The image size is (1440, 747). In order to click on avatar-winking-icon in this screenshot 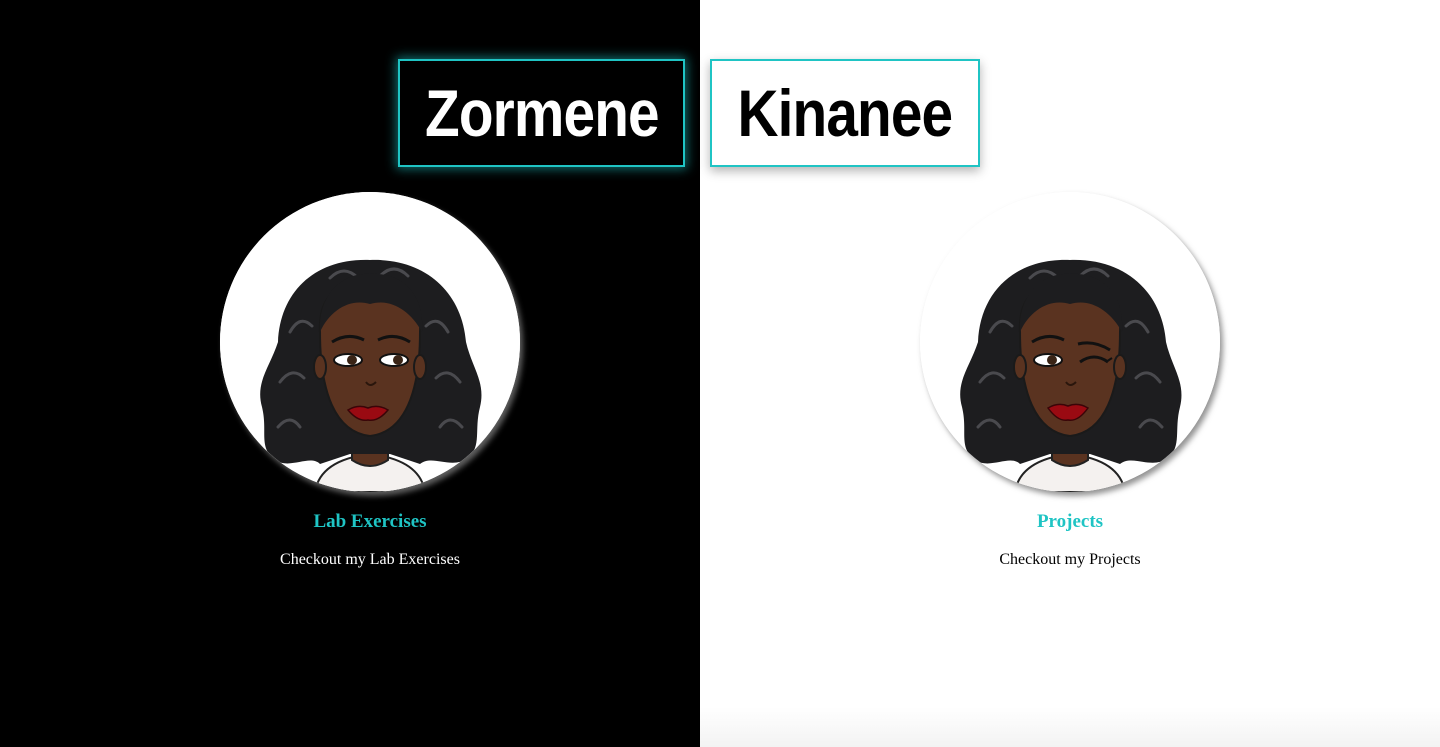, I will do `click(1070, 342)`.